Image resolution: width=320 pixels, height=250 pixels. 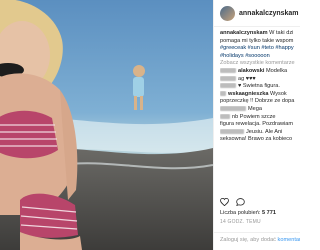 I want to click on comment: nb Powiem szcze, so click(x=260, y=118).